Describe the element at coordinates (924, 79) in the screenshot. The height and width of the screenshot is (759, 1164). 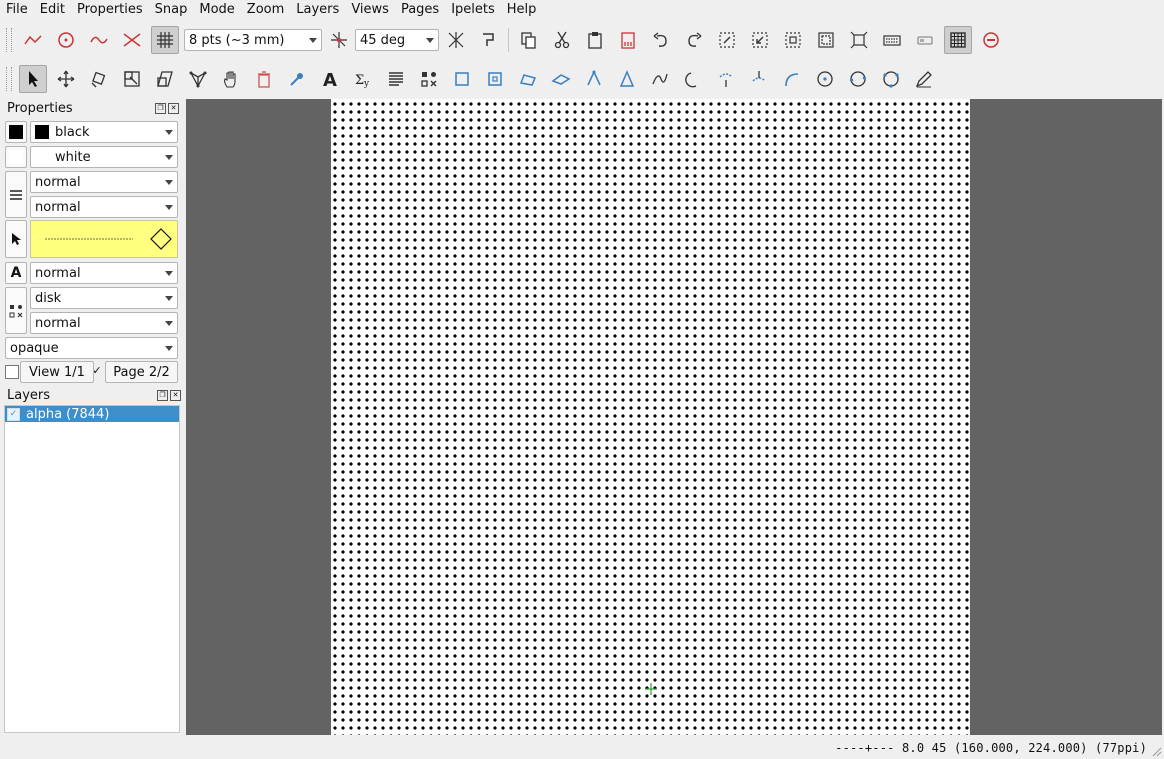
I see `ink-tool-icon` at that location.